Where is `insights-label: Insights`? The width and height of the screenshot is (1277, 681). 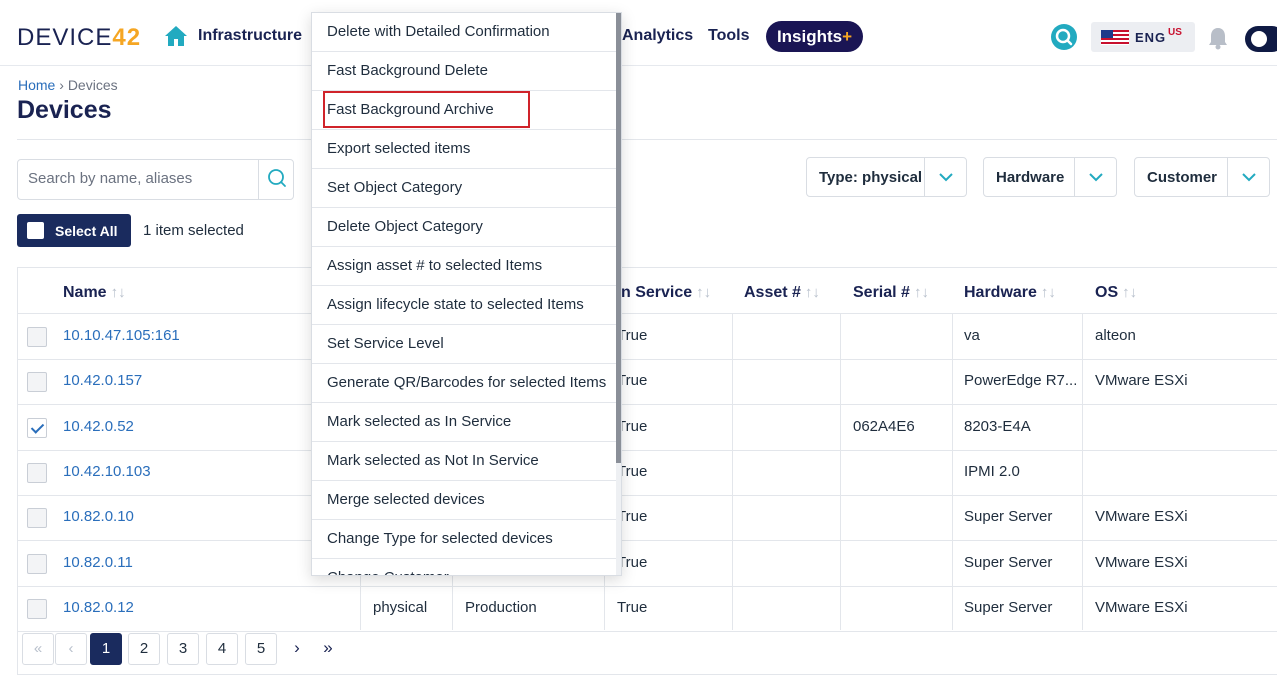
insights-label: Insights is located at coordinates (809, 36).